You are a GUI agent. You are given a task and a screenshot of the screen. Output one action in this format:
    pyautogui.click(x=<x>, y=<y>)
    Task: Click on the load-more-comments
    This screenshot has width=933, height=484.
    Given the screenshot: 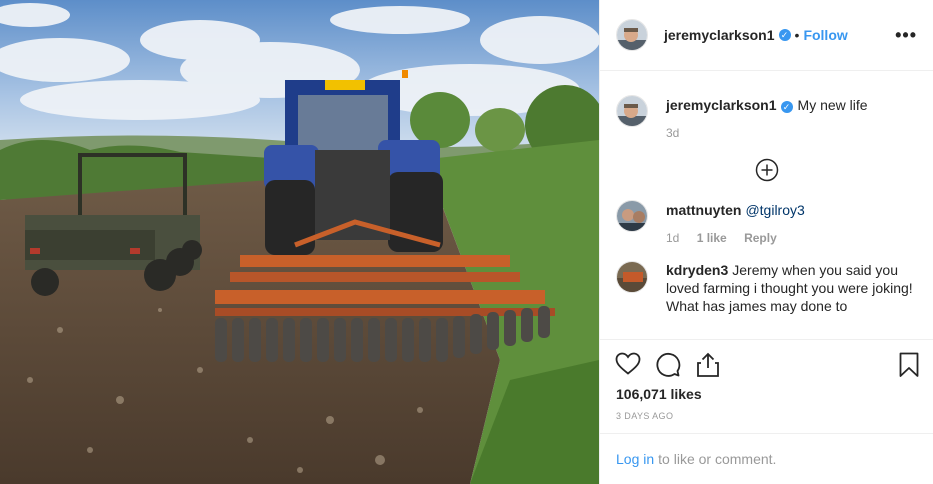 What is the action you would take?
    pyautogui.click(x=766, y=170)
    